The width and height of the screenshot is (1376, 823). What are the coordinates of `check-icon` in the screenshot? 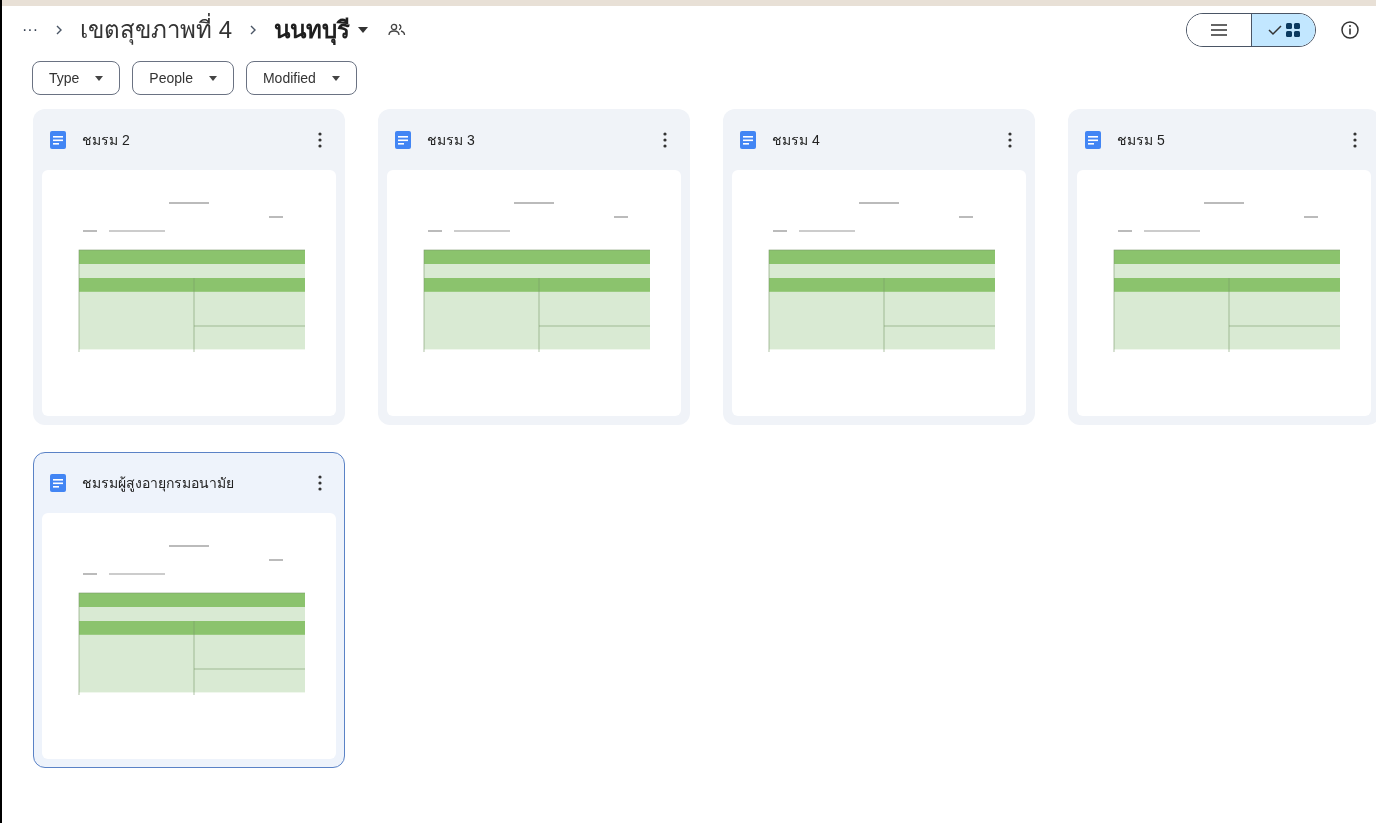 It's located at (1274, 30).